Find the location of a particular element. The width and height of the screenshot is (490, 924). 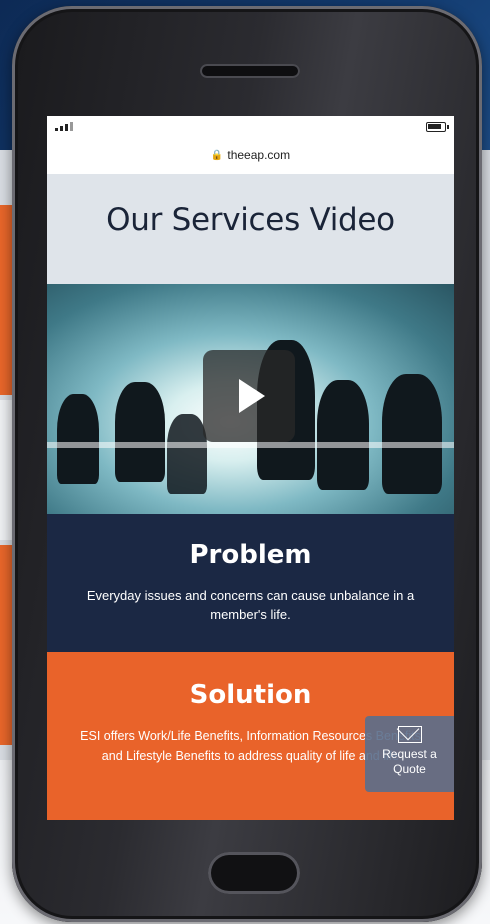

request-quote-label: Request a Quote is located at coordinates (409, 761).